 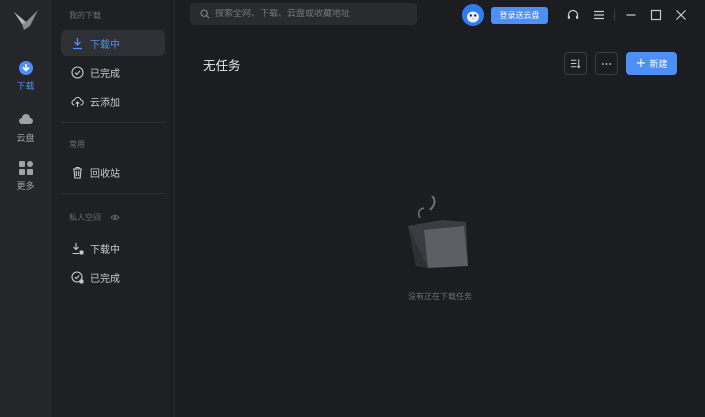 I want to click on cloud-upload-icon, so click(x=77, y=101).